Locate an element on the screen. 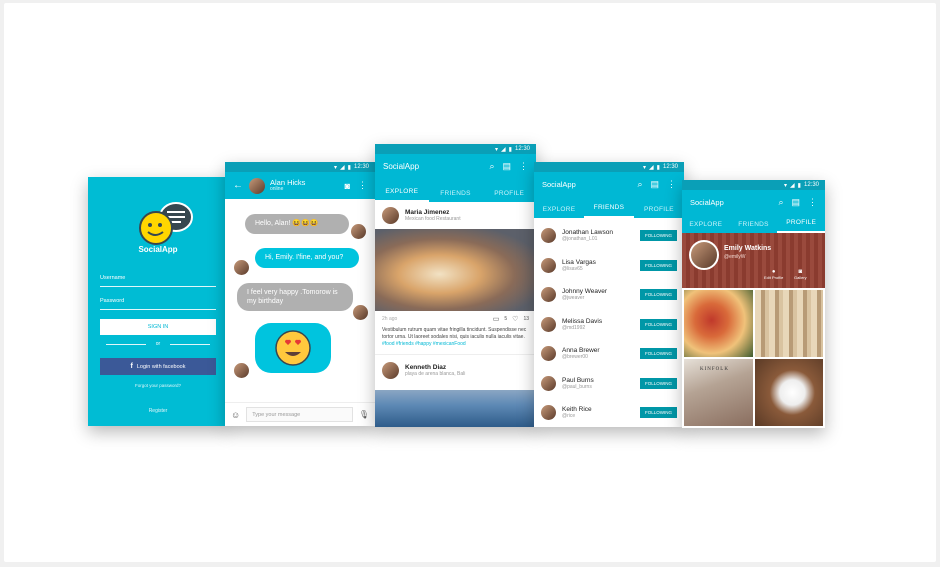 This screenshot has width=940, height=567. camera-icon: ◙ is located at coordinates (347, 186).